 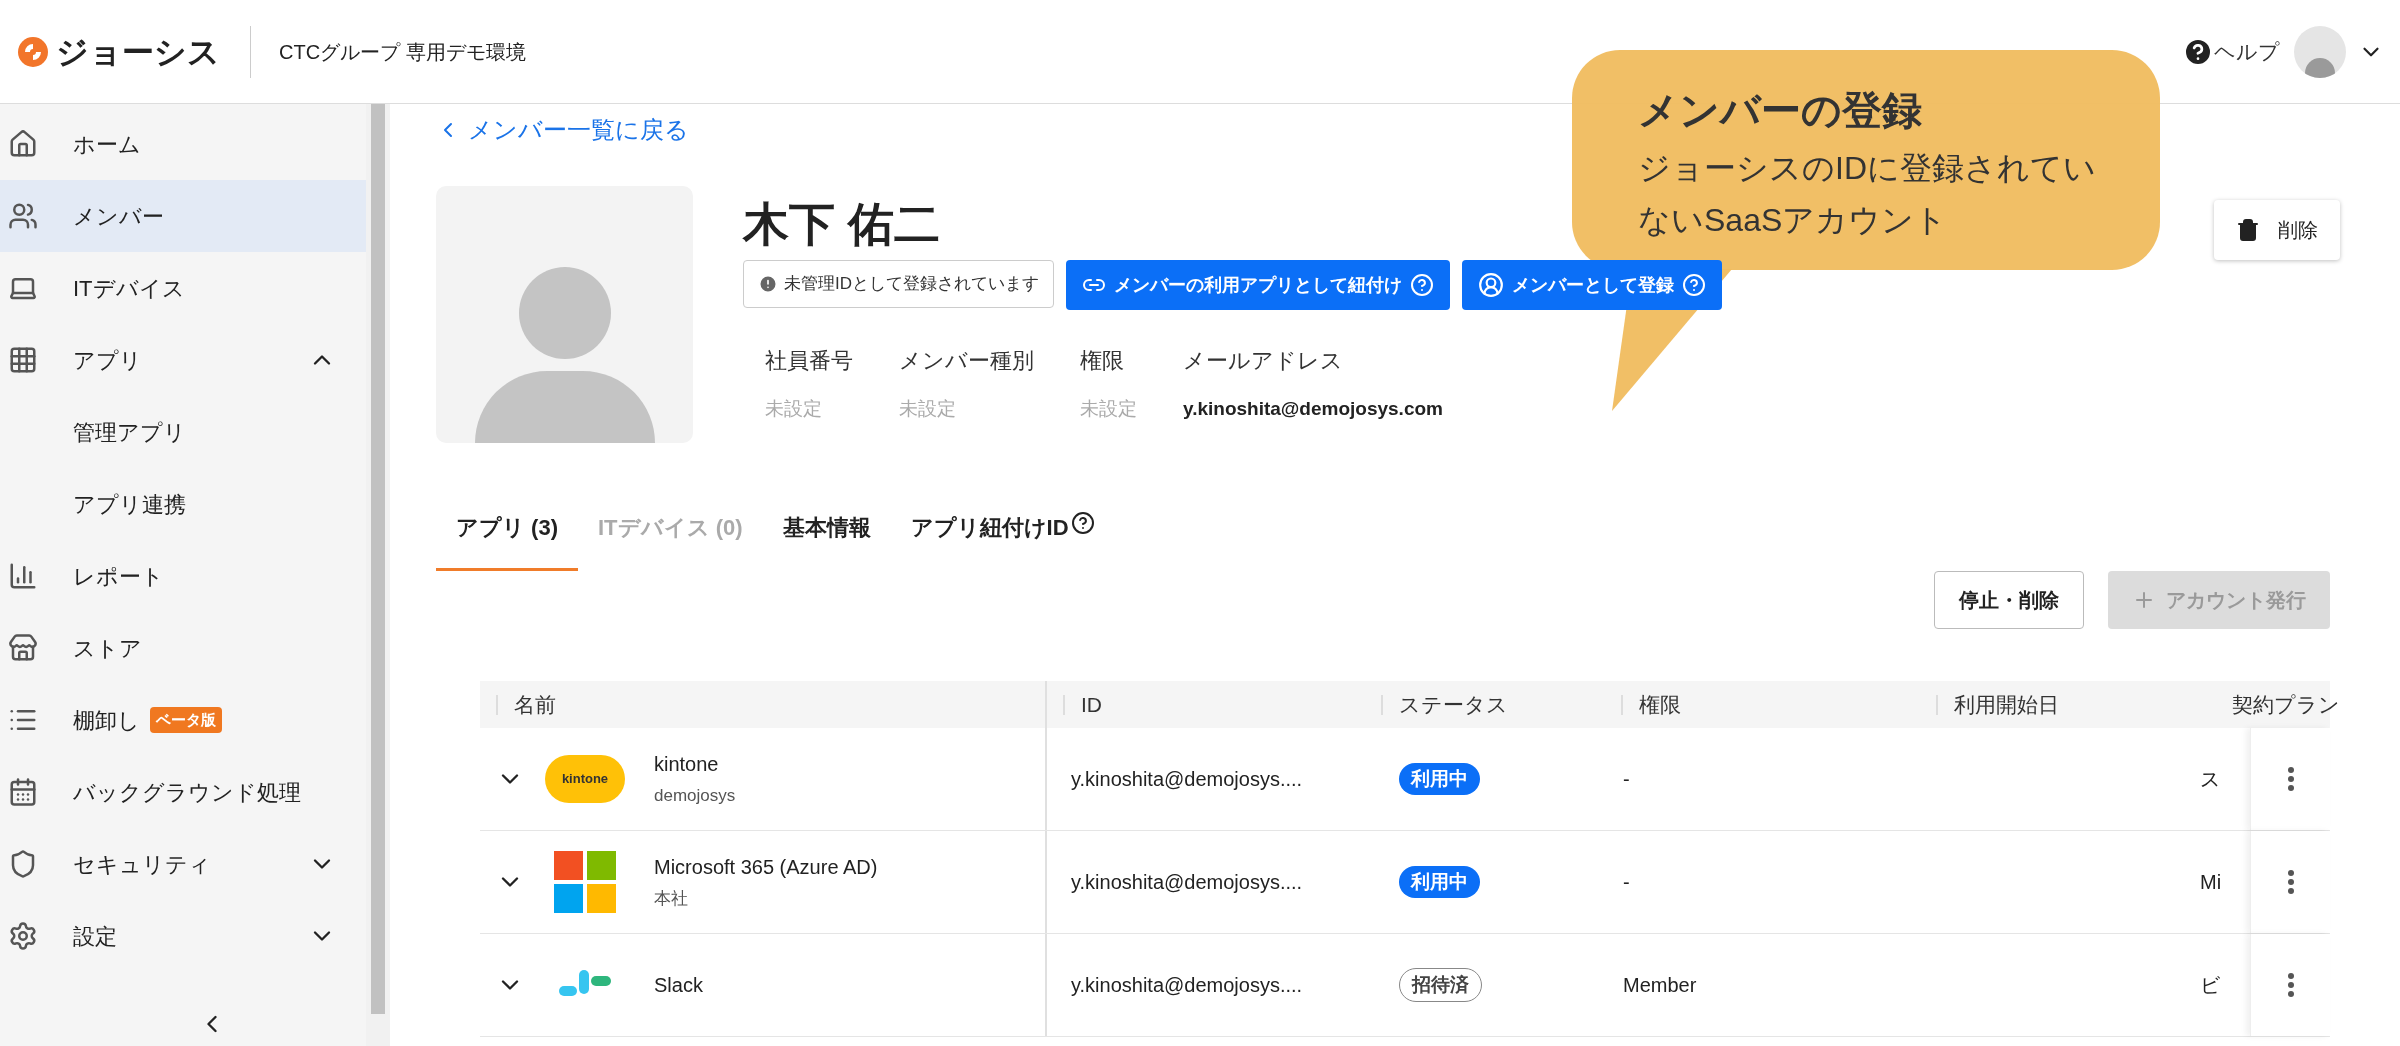 I want to click on delete-button: 削除, so click(x=2277, y=230).